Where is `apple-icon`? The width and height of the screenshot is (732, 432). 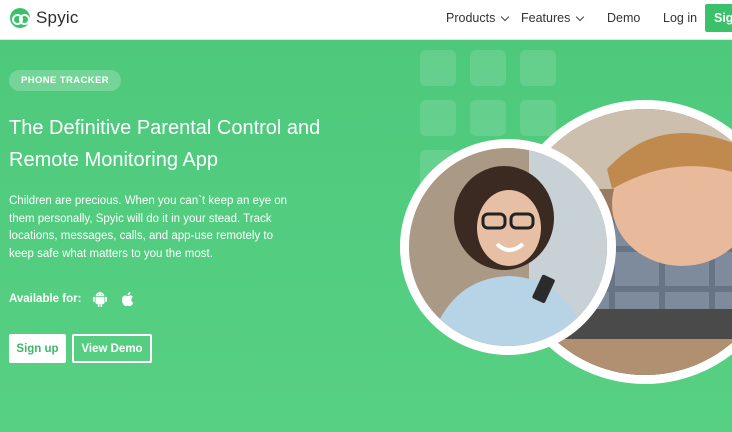
apple-icon is located at coordinates (128, 299).